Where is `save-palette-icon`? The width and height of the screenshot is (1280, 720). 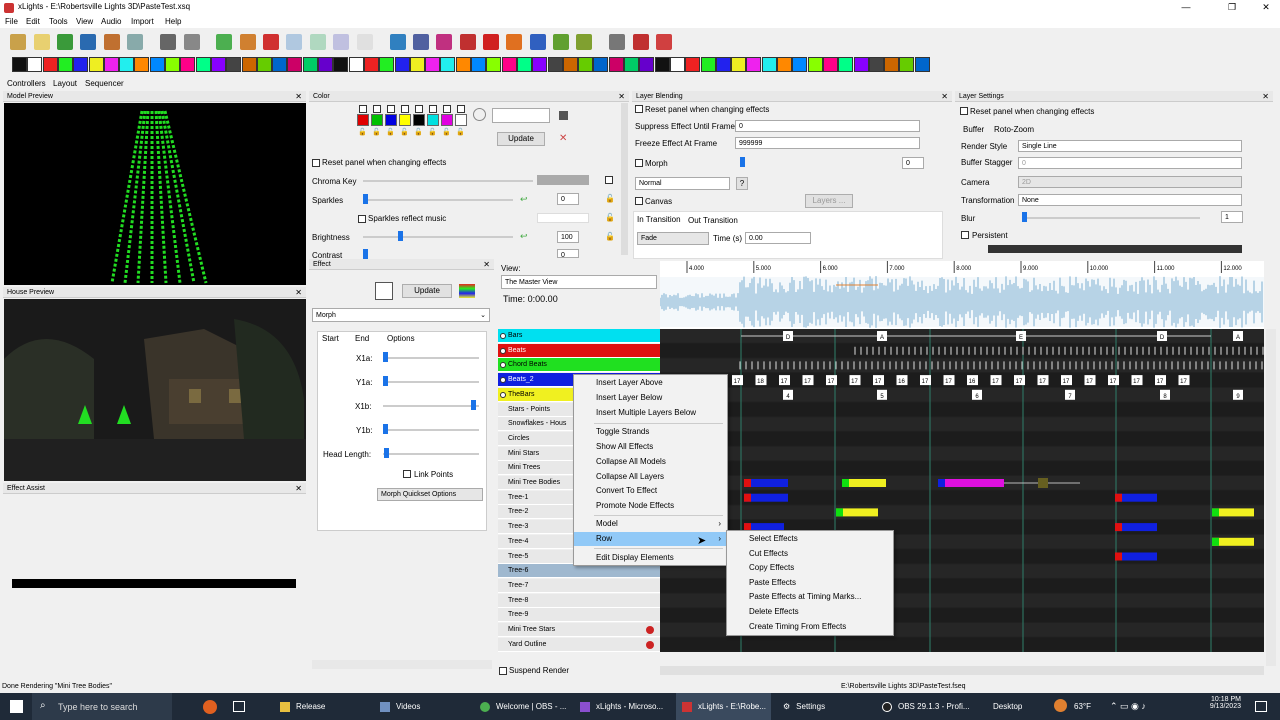
save-palette-icon is located at coordinates (563, 115).